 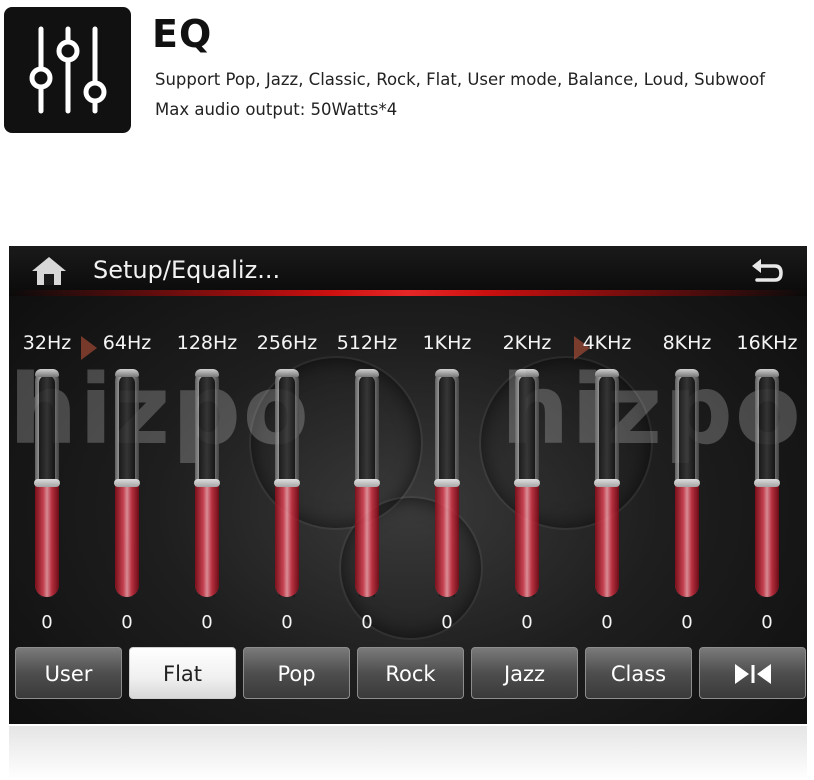 I want to click on band-label: 512Hz, so click(x=367, y=343).